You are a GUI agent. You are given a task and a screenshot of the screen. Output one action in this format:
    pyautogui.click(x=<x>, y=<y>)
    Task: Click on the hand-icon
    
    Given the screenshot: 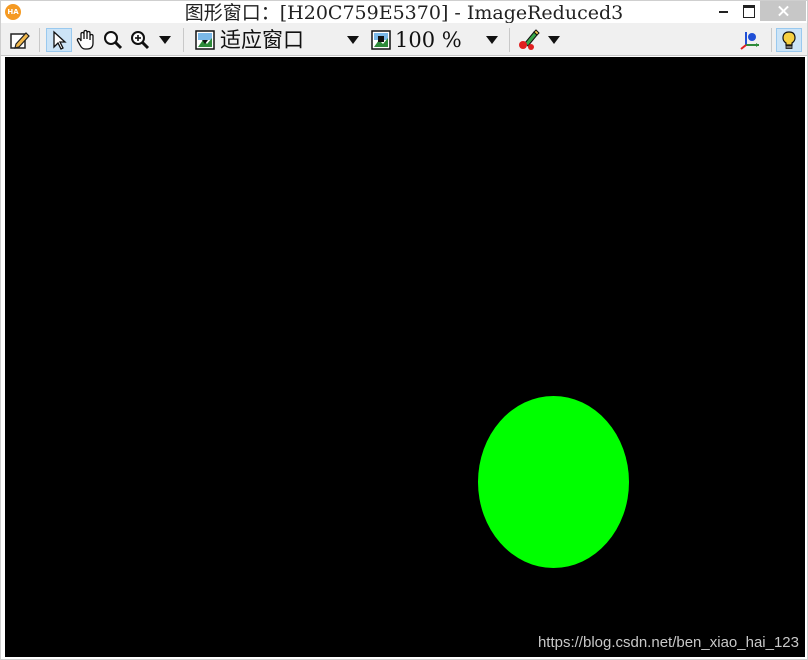 What is the action you would take?
    pyautogui.click(x=85, y=39)
    